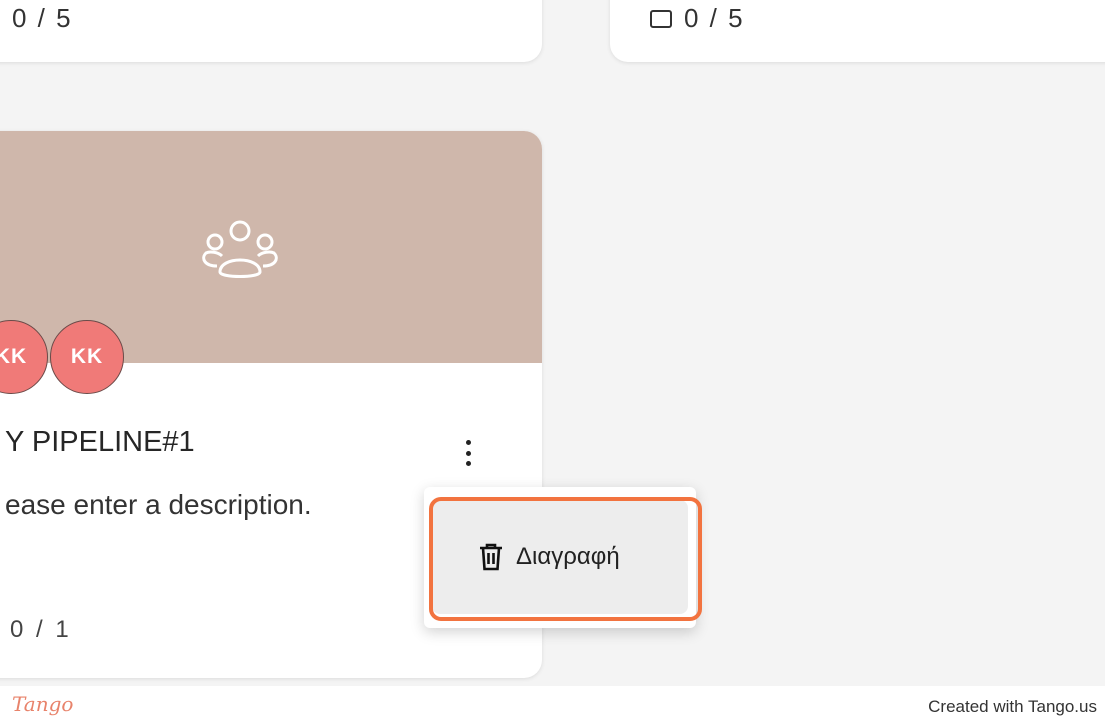 This screenshot has height=722, width=1105. What do you see at coordinates (857, 31) in the screenshot?
I see `pipeline-card-top-right: 0 / 5` at bounding box center [857, 31].